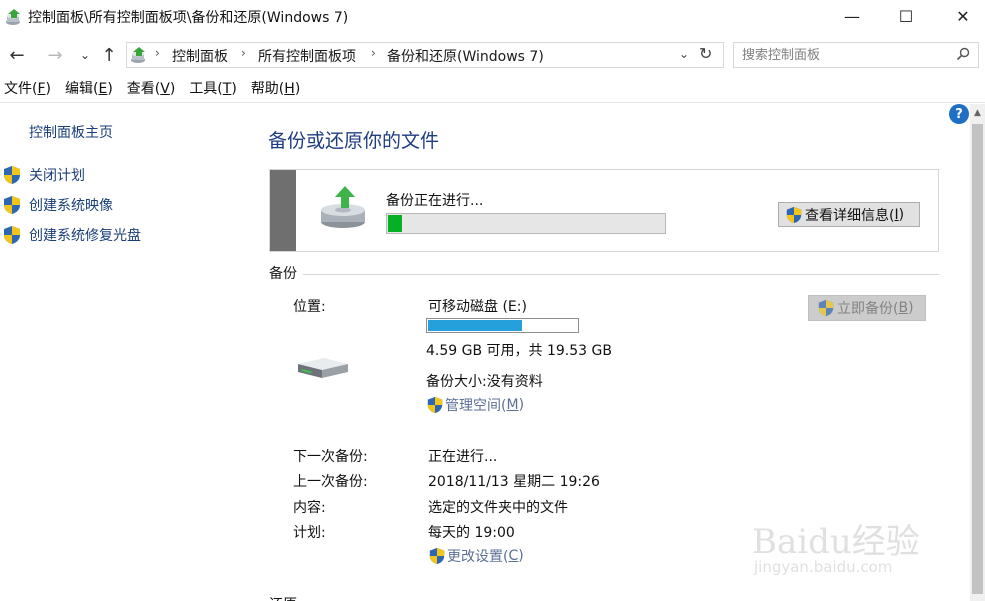 Image resolution: width=985 pixels, height=601 pixels. I want to click on back-button: ←, so click(17, 55).